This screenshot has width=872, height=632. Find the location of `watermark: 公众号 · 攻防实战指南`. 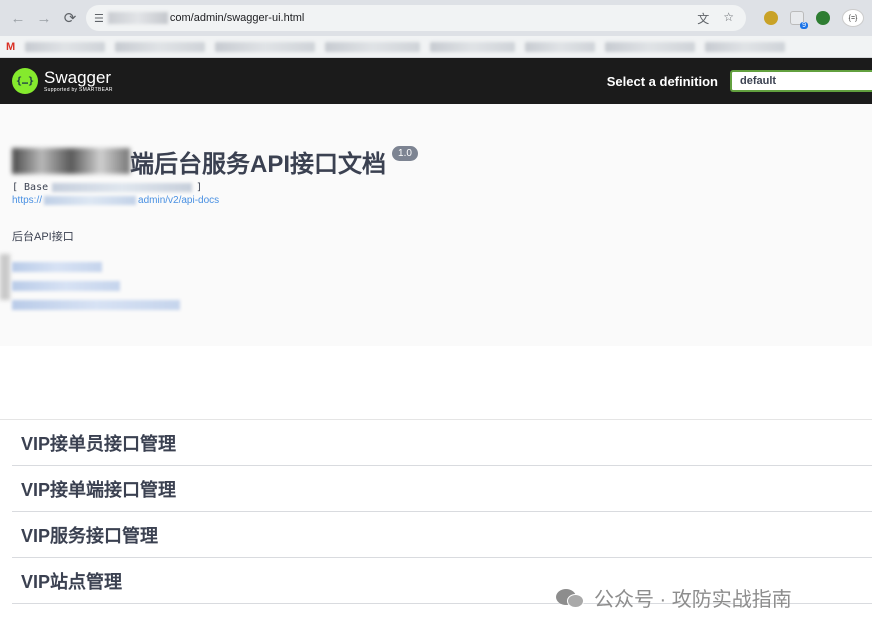

watermark: 公众号 · 攻防实战指南 is located at coordinates (674, 597).